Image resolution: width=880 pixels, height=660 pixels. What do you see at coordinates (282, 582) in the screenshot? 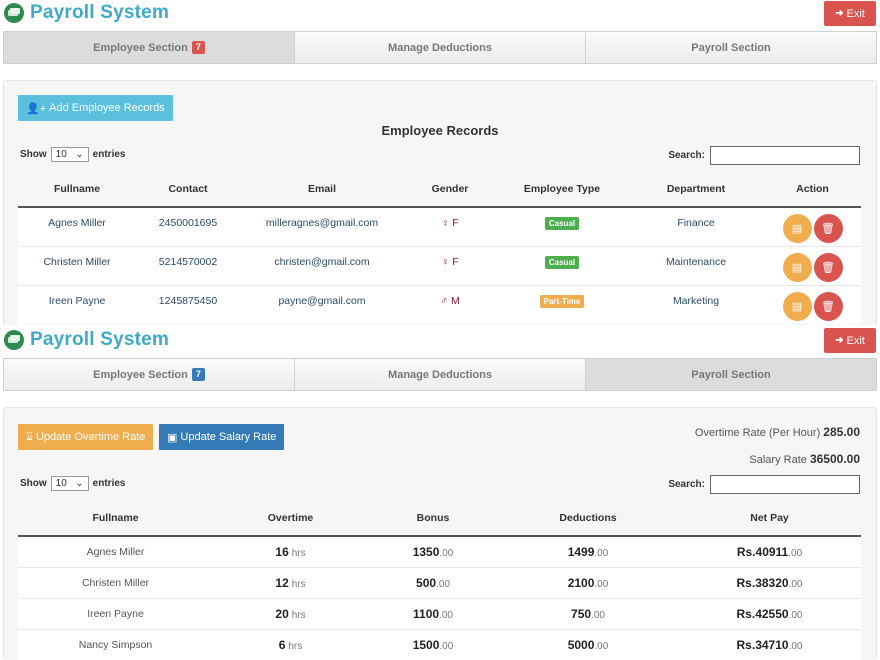
I see `overtime-value: 12` at bounding box center [282, 582].